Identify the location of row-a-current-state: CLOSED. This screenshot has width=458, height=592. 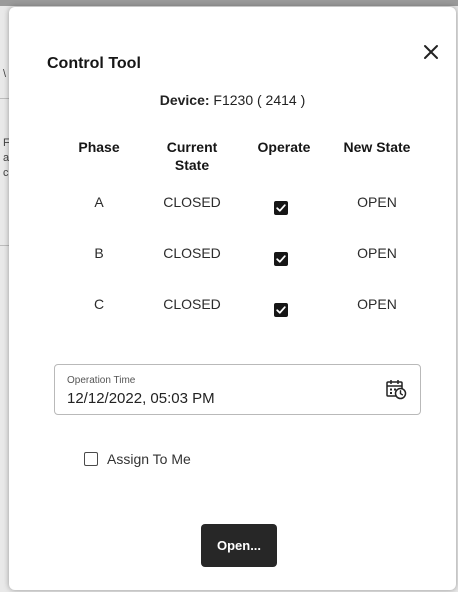
(192, 202).